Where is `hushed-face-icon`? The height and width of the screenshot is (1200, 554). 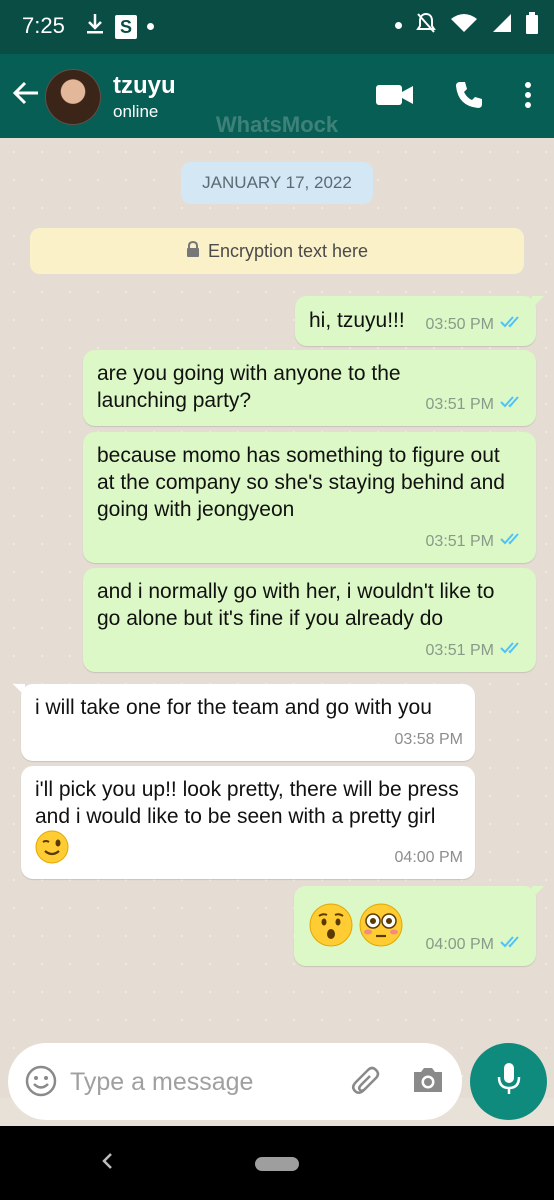 hushed-face-icon is located at coordinates (331, 928).